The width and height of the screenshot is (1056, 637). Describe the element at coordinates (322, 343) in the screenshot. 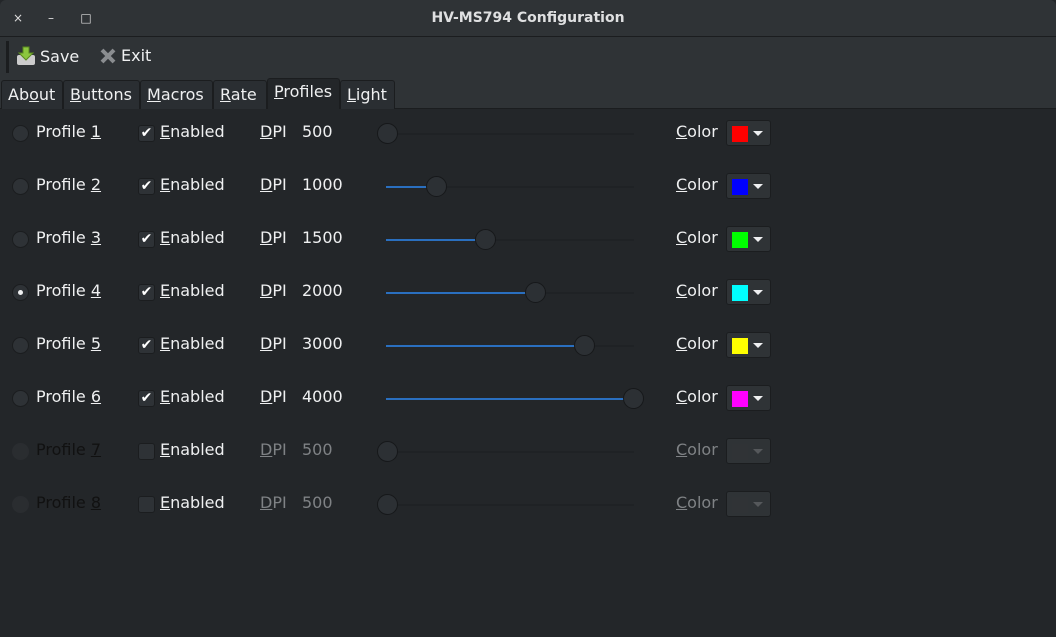

I see `dpi-value: 3000` at that location.